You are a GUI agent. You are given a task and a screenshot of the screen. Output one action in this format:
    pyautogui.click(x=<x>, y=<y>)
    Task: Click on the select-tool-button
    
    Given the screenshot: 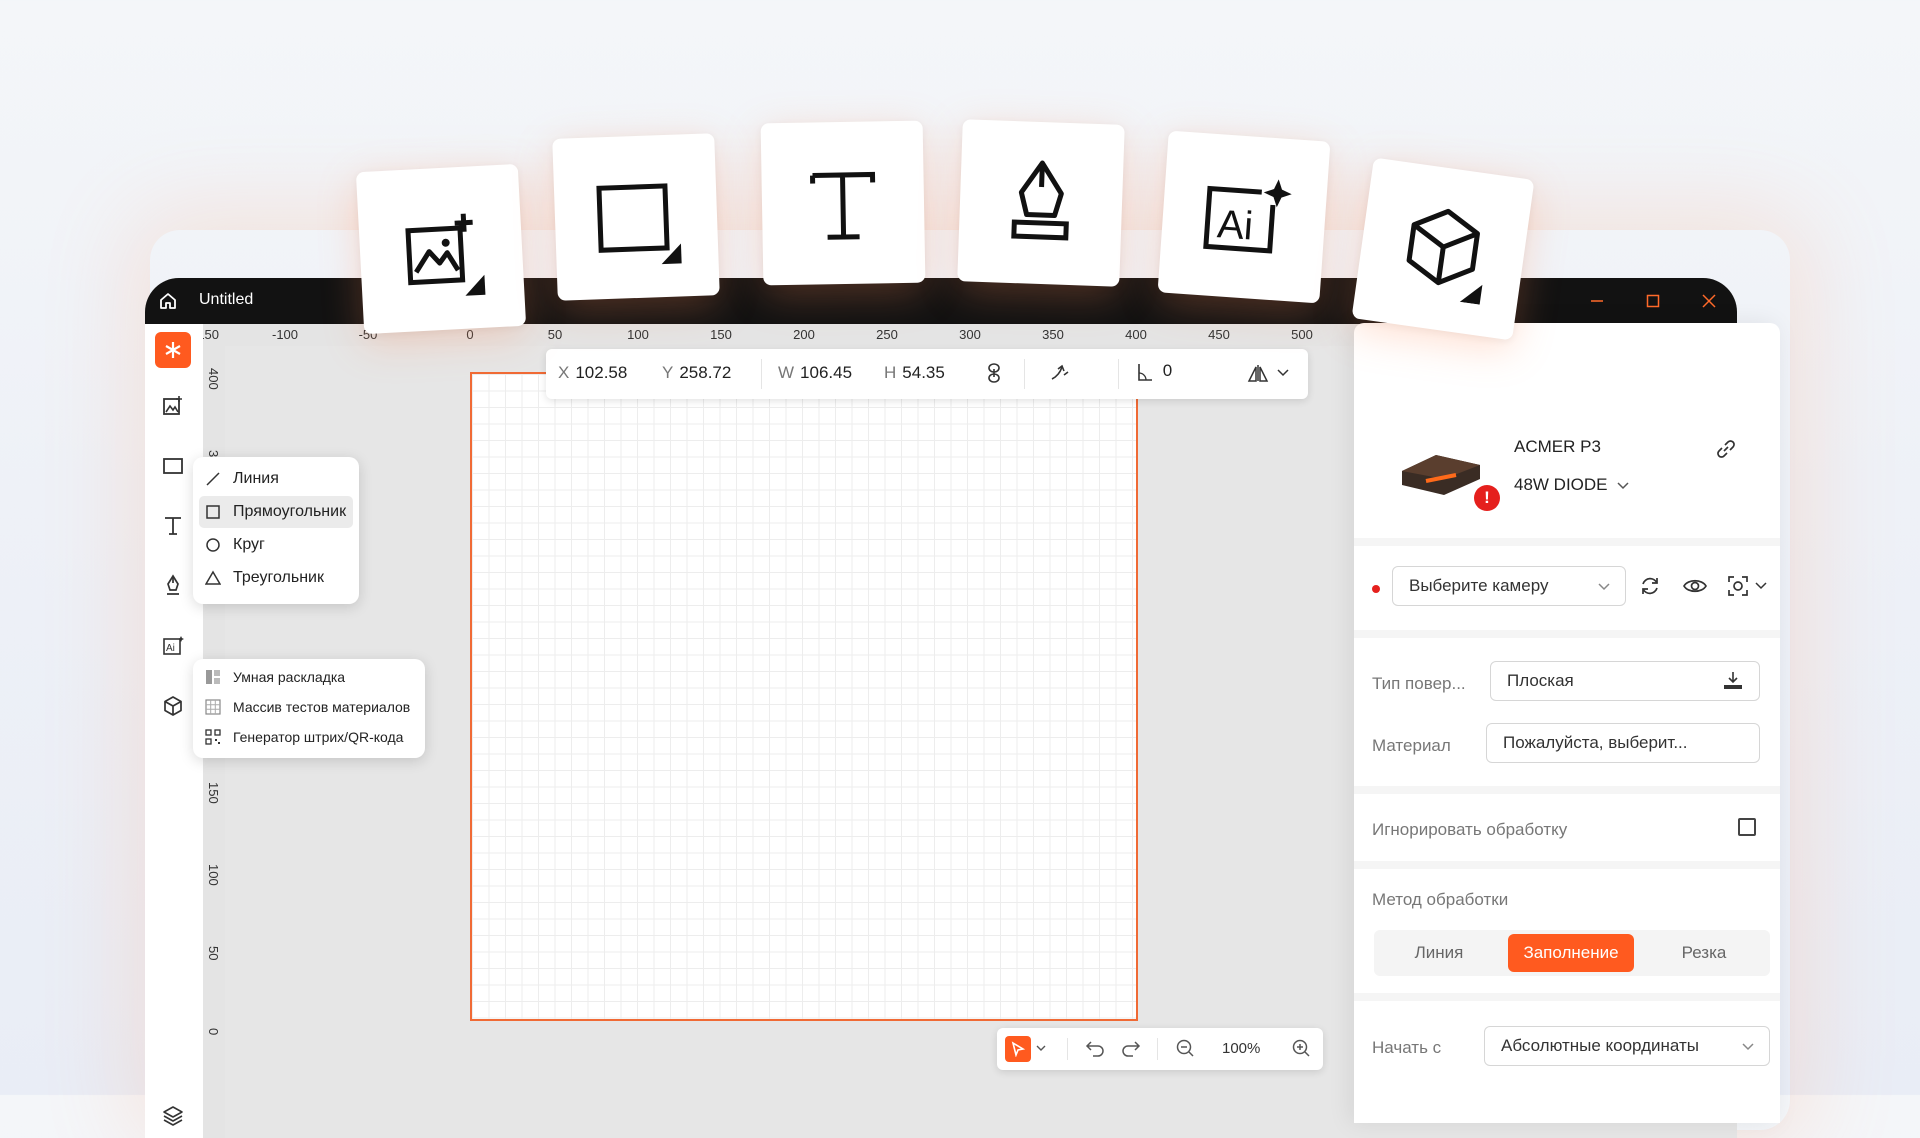 What is the action you would take?
    pyautogui.click(x=1018, y=1049)
    